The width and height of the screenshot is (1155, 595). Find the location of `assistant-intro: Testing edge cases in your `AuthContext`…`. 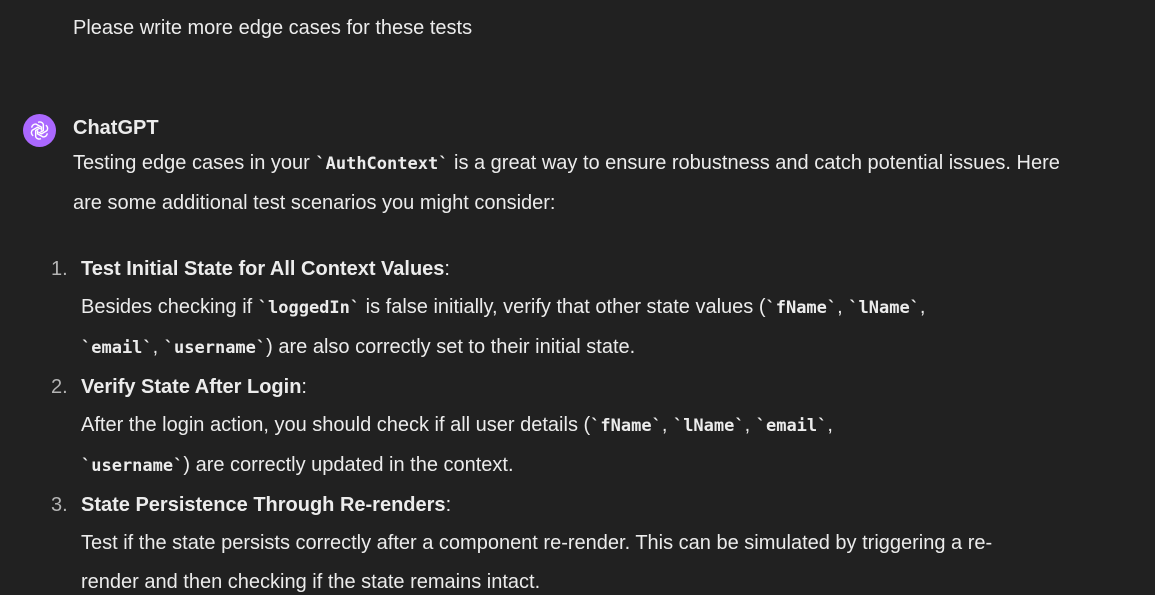

assistant-intro: Testing edge cases in your `AuthContext`… is located at coordinates (573, 183).